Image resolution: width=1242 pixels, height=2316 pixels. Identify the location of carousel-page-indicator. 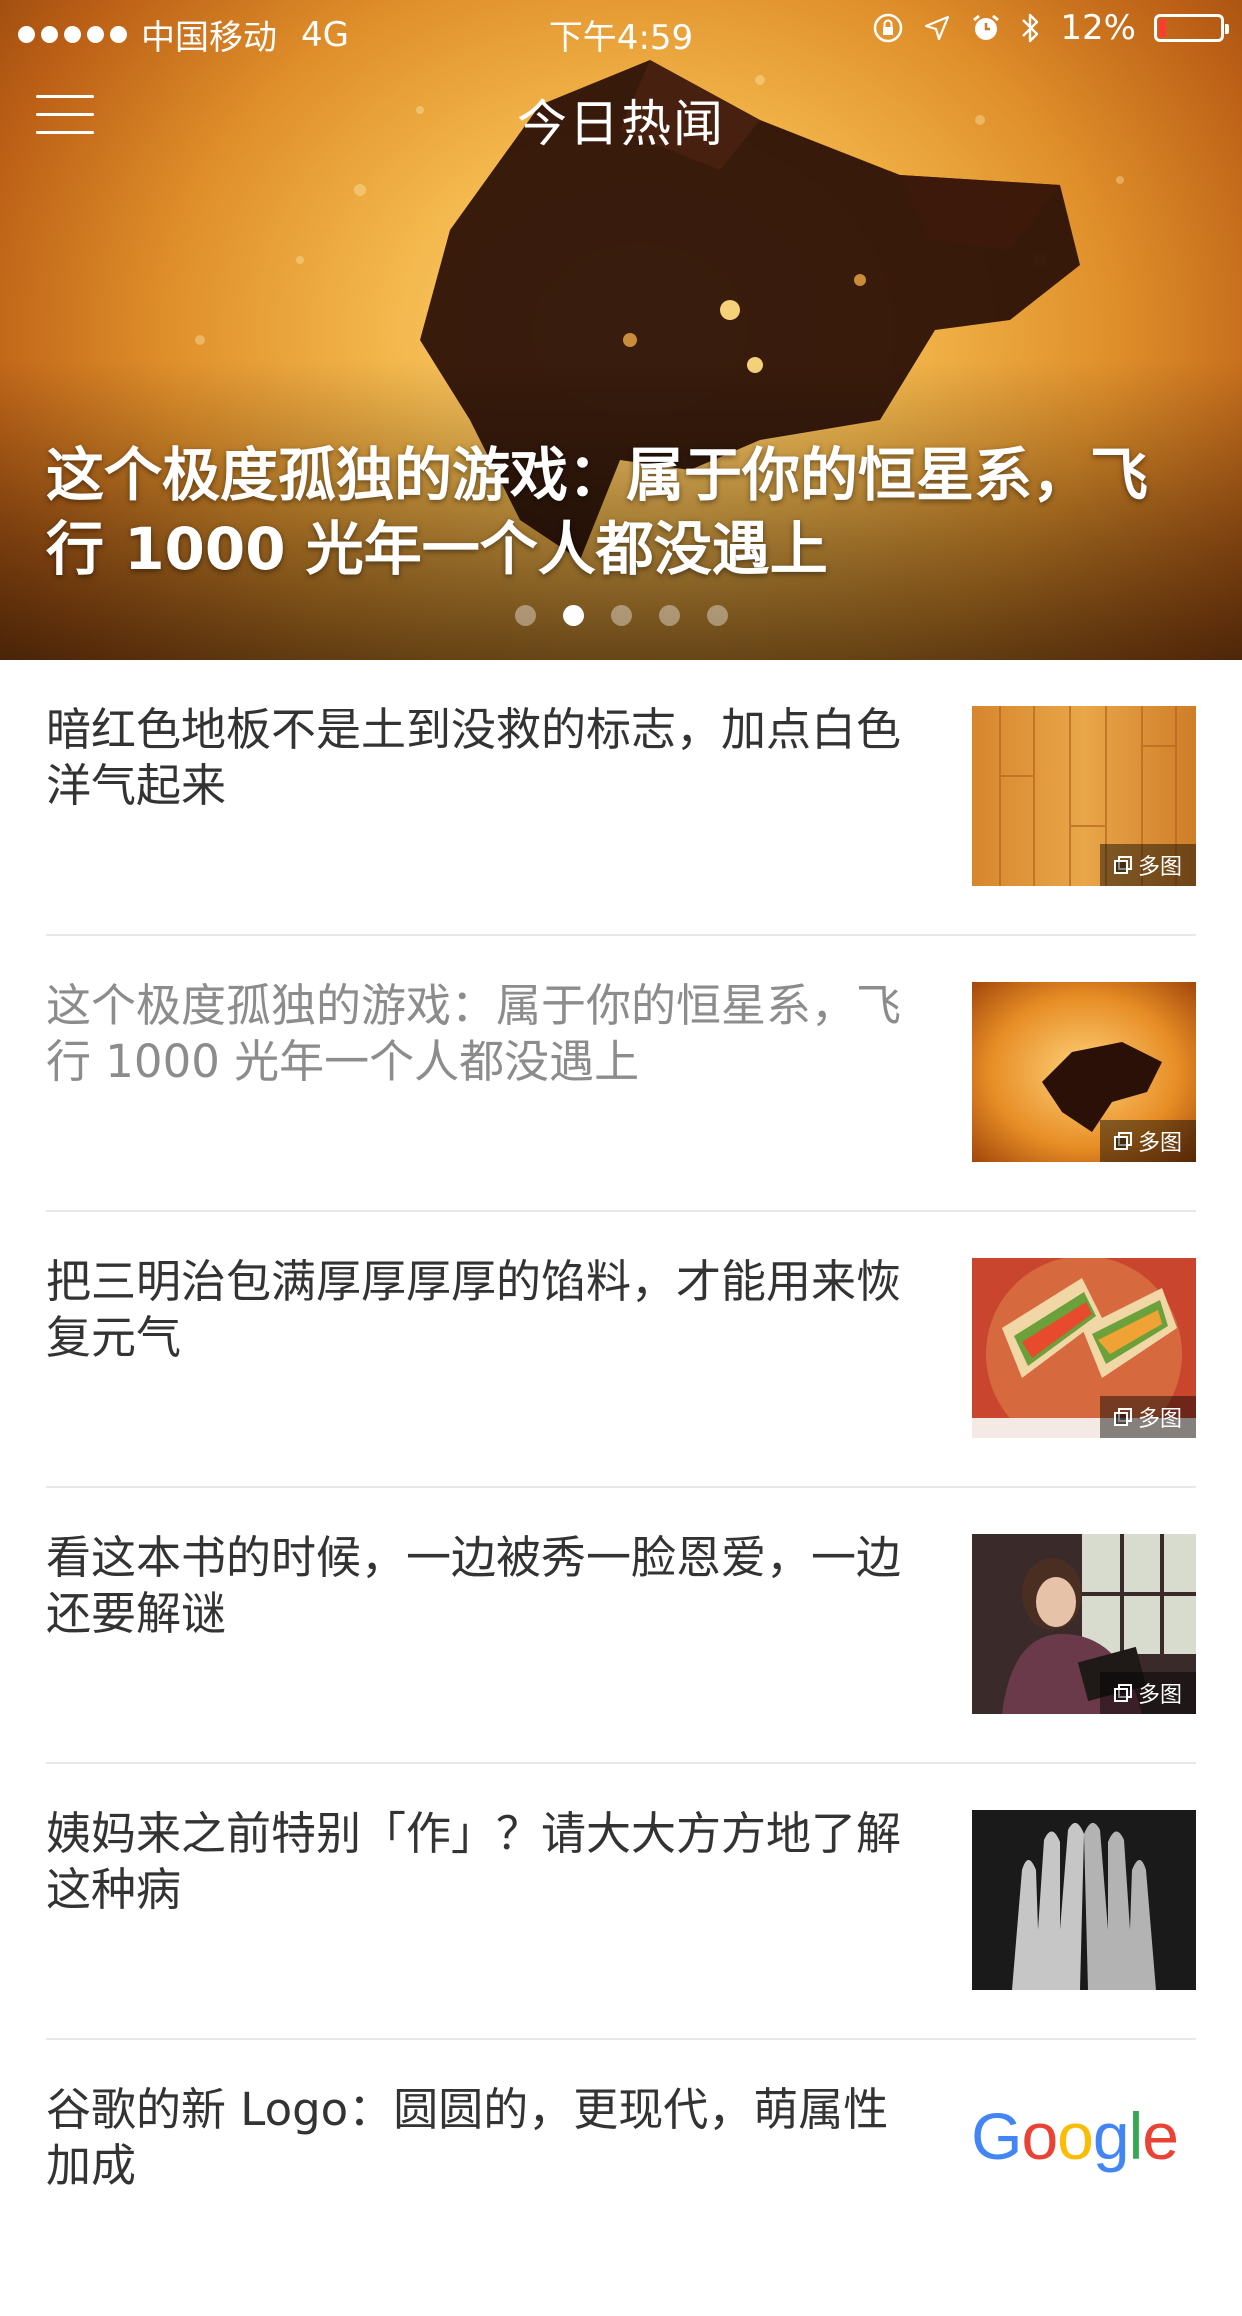
(621, 615).